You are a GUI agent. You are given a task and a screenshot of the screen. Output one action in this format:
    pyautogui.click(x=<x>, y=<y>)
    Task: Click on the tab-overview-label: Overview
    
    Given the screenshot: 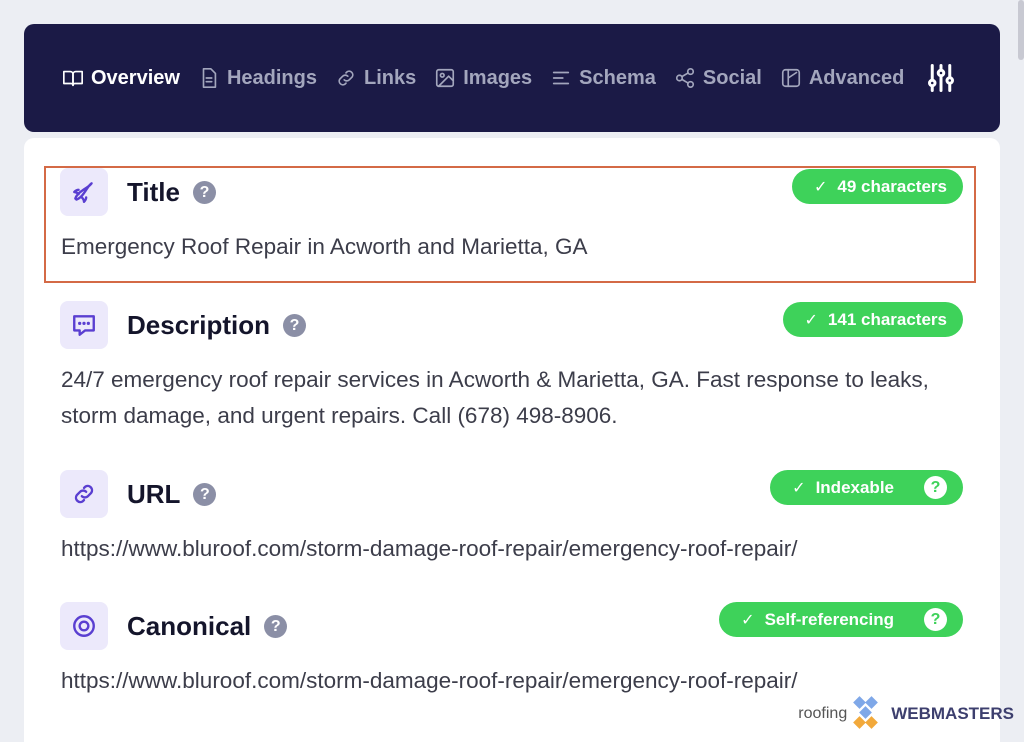 What is the action you would take?
    pyautogui.click(x=135, y=77)
    